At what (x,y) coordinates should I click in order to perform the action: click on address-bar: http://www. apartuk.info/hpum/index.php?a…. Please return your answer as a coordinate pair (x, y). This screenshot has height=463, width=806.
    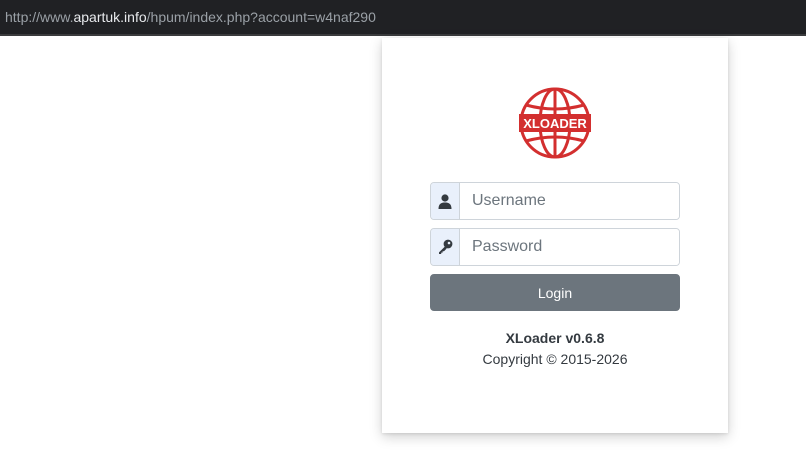
    Looking at the image, I should click on (403, 18).